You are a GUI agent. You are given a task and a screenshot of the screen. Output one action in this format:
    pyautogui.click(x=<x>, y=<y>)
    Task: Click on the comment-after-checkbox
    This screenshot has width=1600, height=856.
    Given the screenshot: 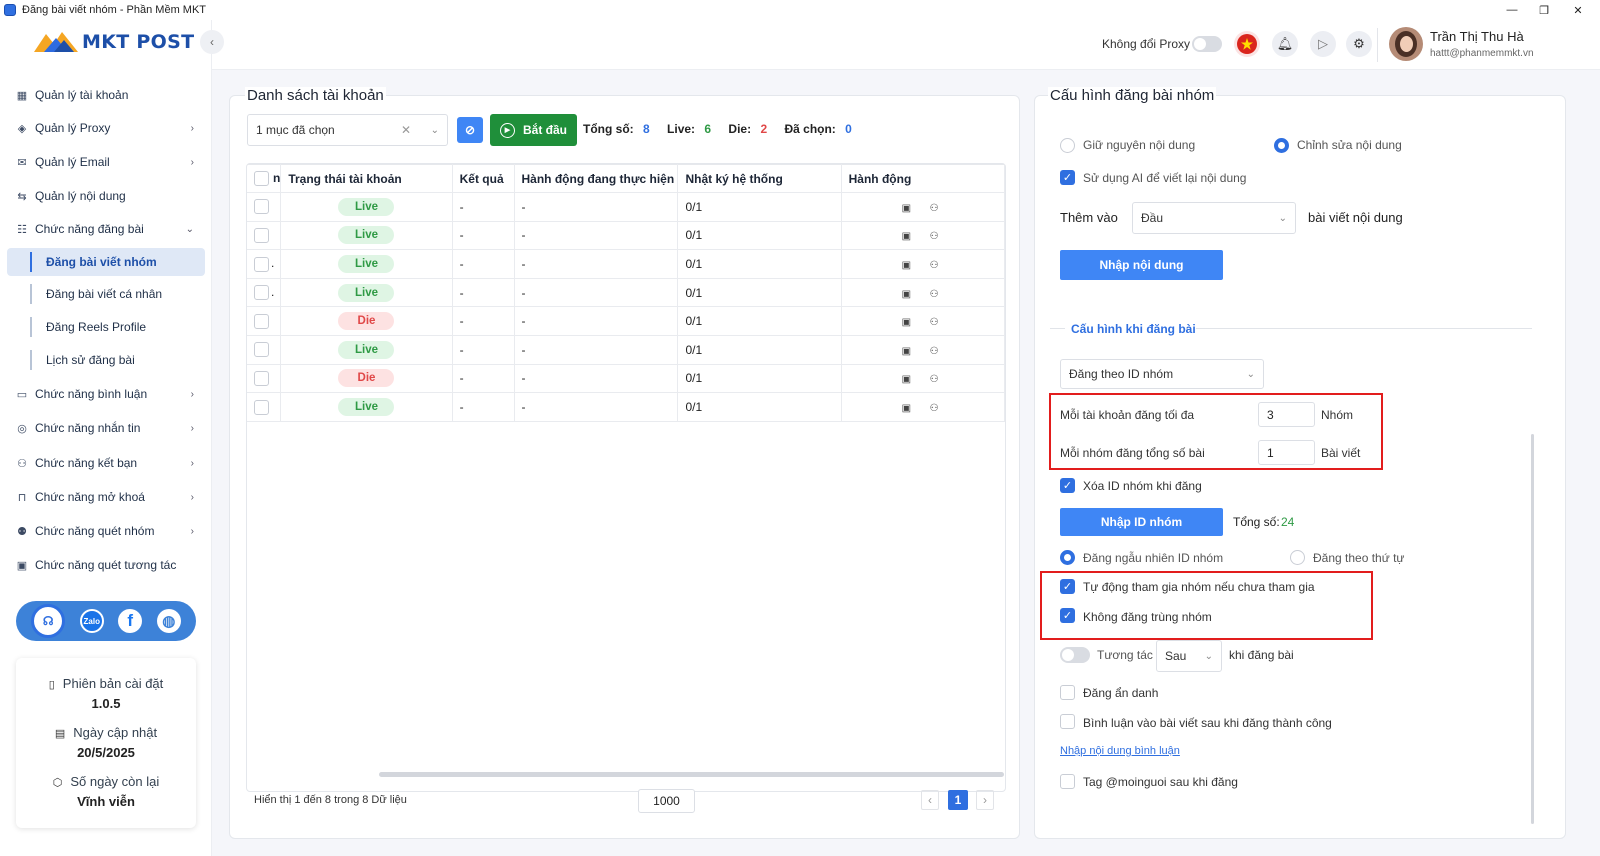 What is the action you would take?
    pyautogui.click(x=1067, y=721)
    